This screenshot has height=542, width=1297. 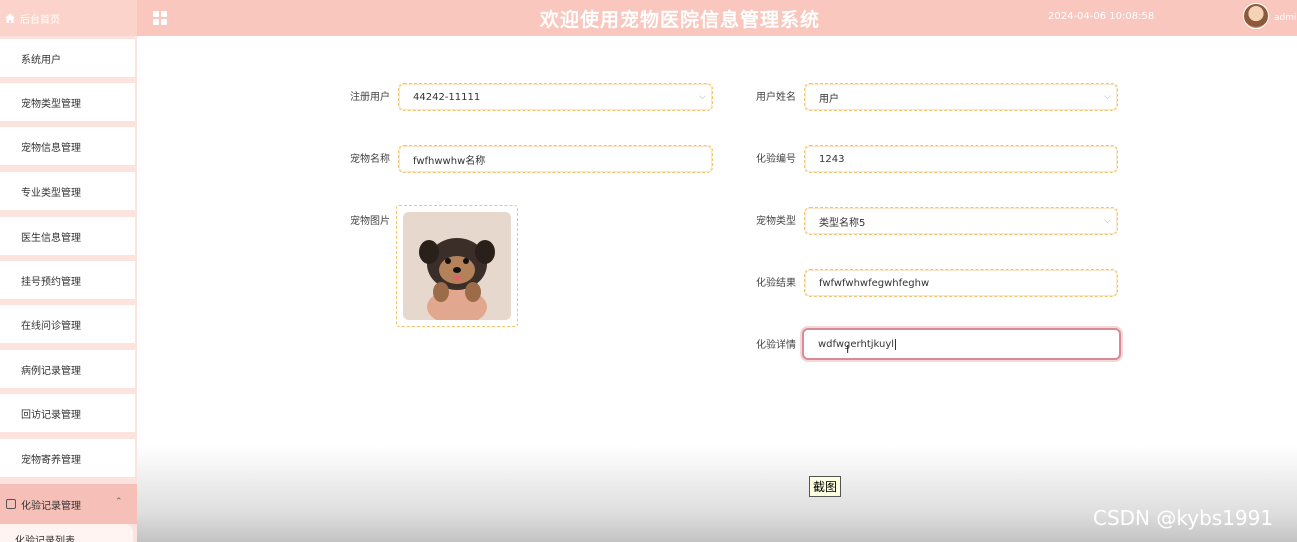 I want to click on home-link: 后台首页, so click(x=68, y=18).